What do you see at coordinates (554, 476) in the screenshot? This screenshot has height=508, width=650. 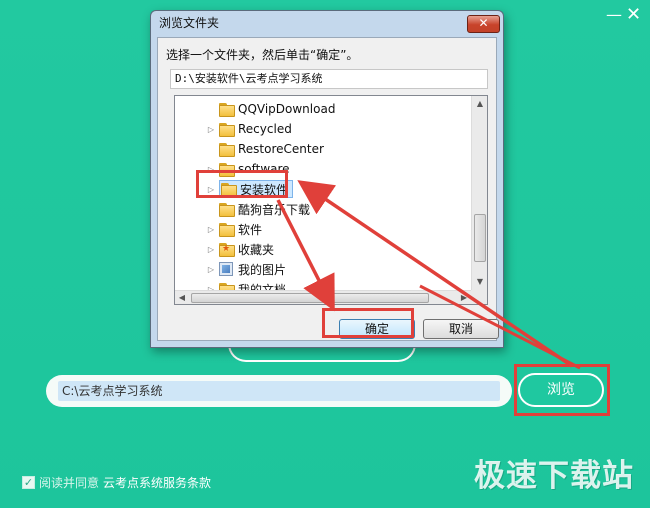 I see `watermark-logo: 极速下载站` at bounding box center [554, 476].